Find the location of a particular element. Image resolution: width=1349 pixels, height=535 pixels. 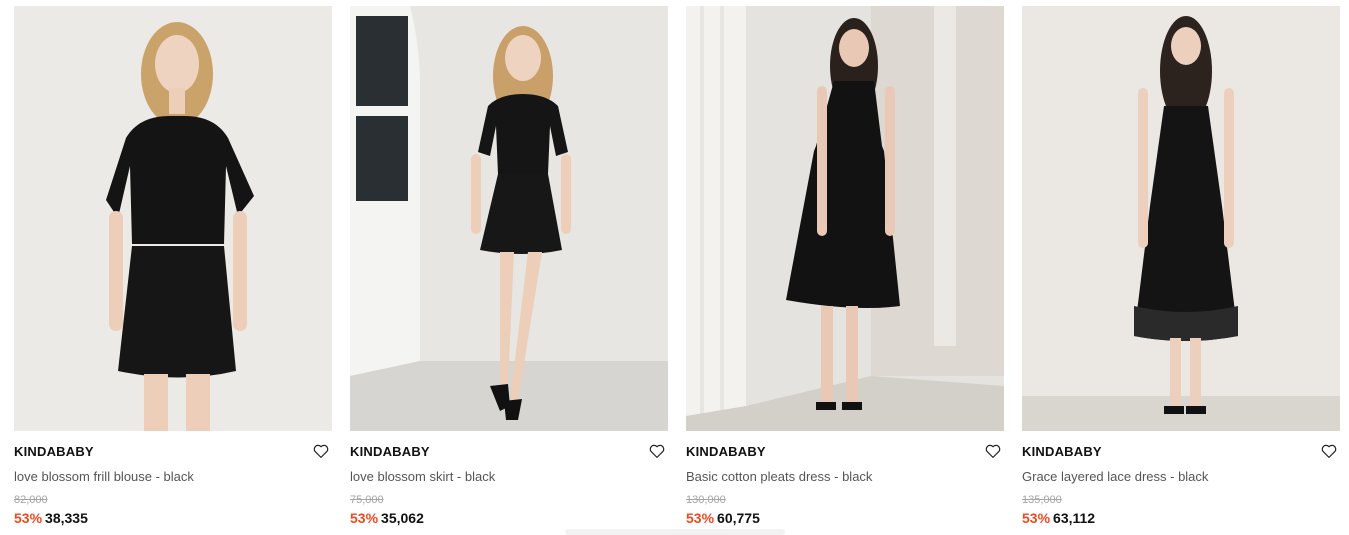

original-price: 82,000 is located at coordinates (31, 500).